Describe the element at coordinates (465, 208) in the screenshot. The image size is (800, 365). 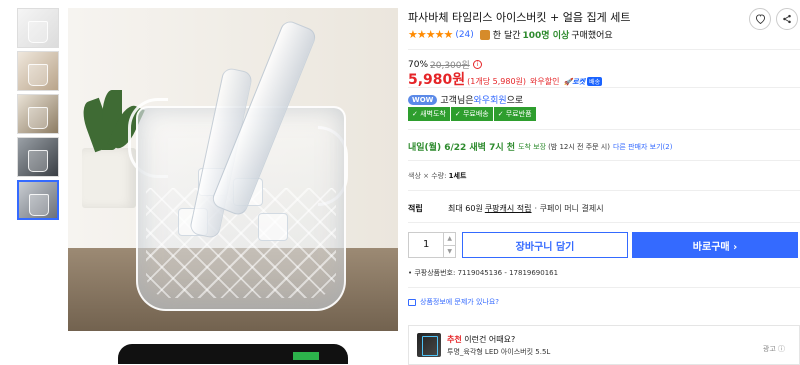
I see `points-text: 최대 60원` at that location.